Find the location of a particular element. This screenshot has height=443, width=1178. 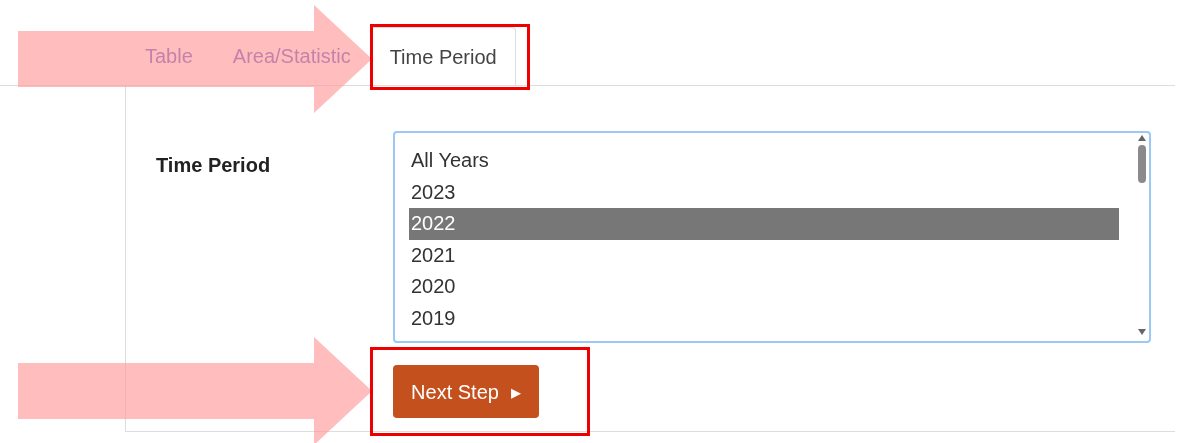

scrollbar-thumb is located at coordinates (1142, 164).